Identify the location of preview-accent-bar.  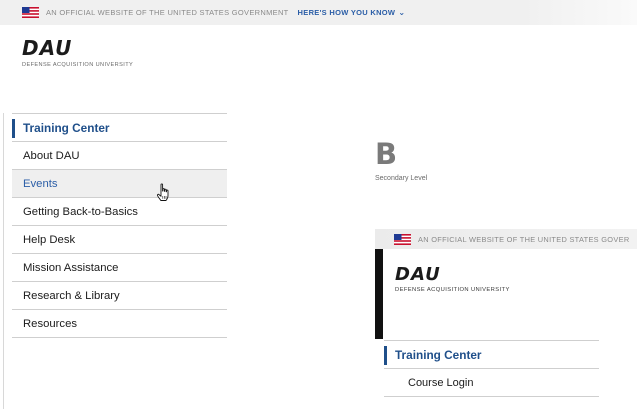
(379, 294).